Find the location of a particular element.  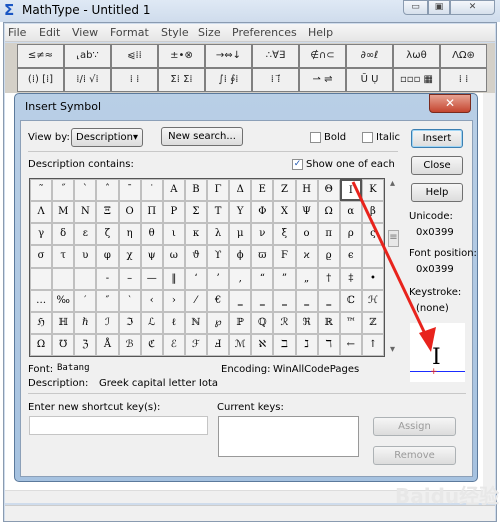

symbol-cell: ξ is located at coordinates (284, 234).